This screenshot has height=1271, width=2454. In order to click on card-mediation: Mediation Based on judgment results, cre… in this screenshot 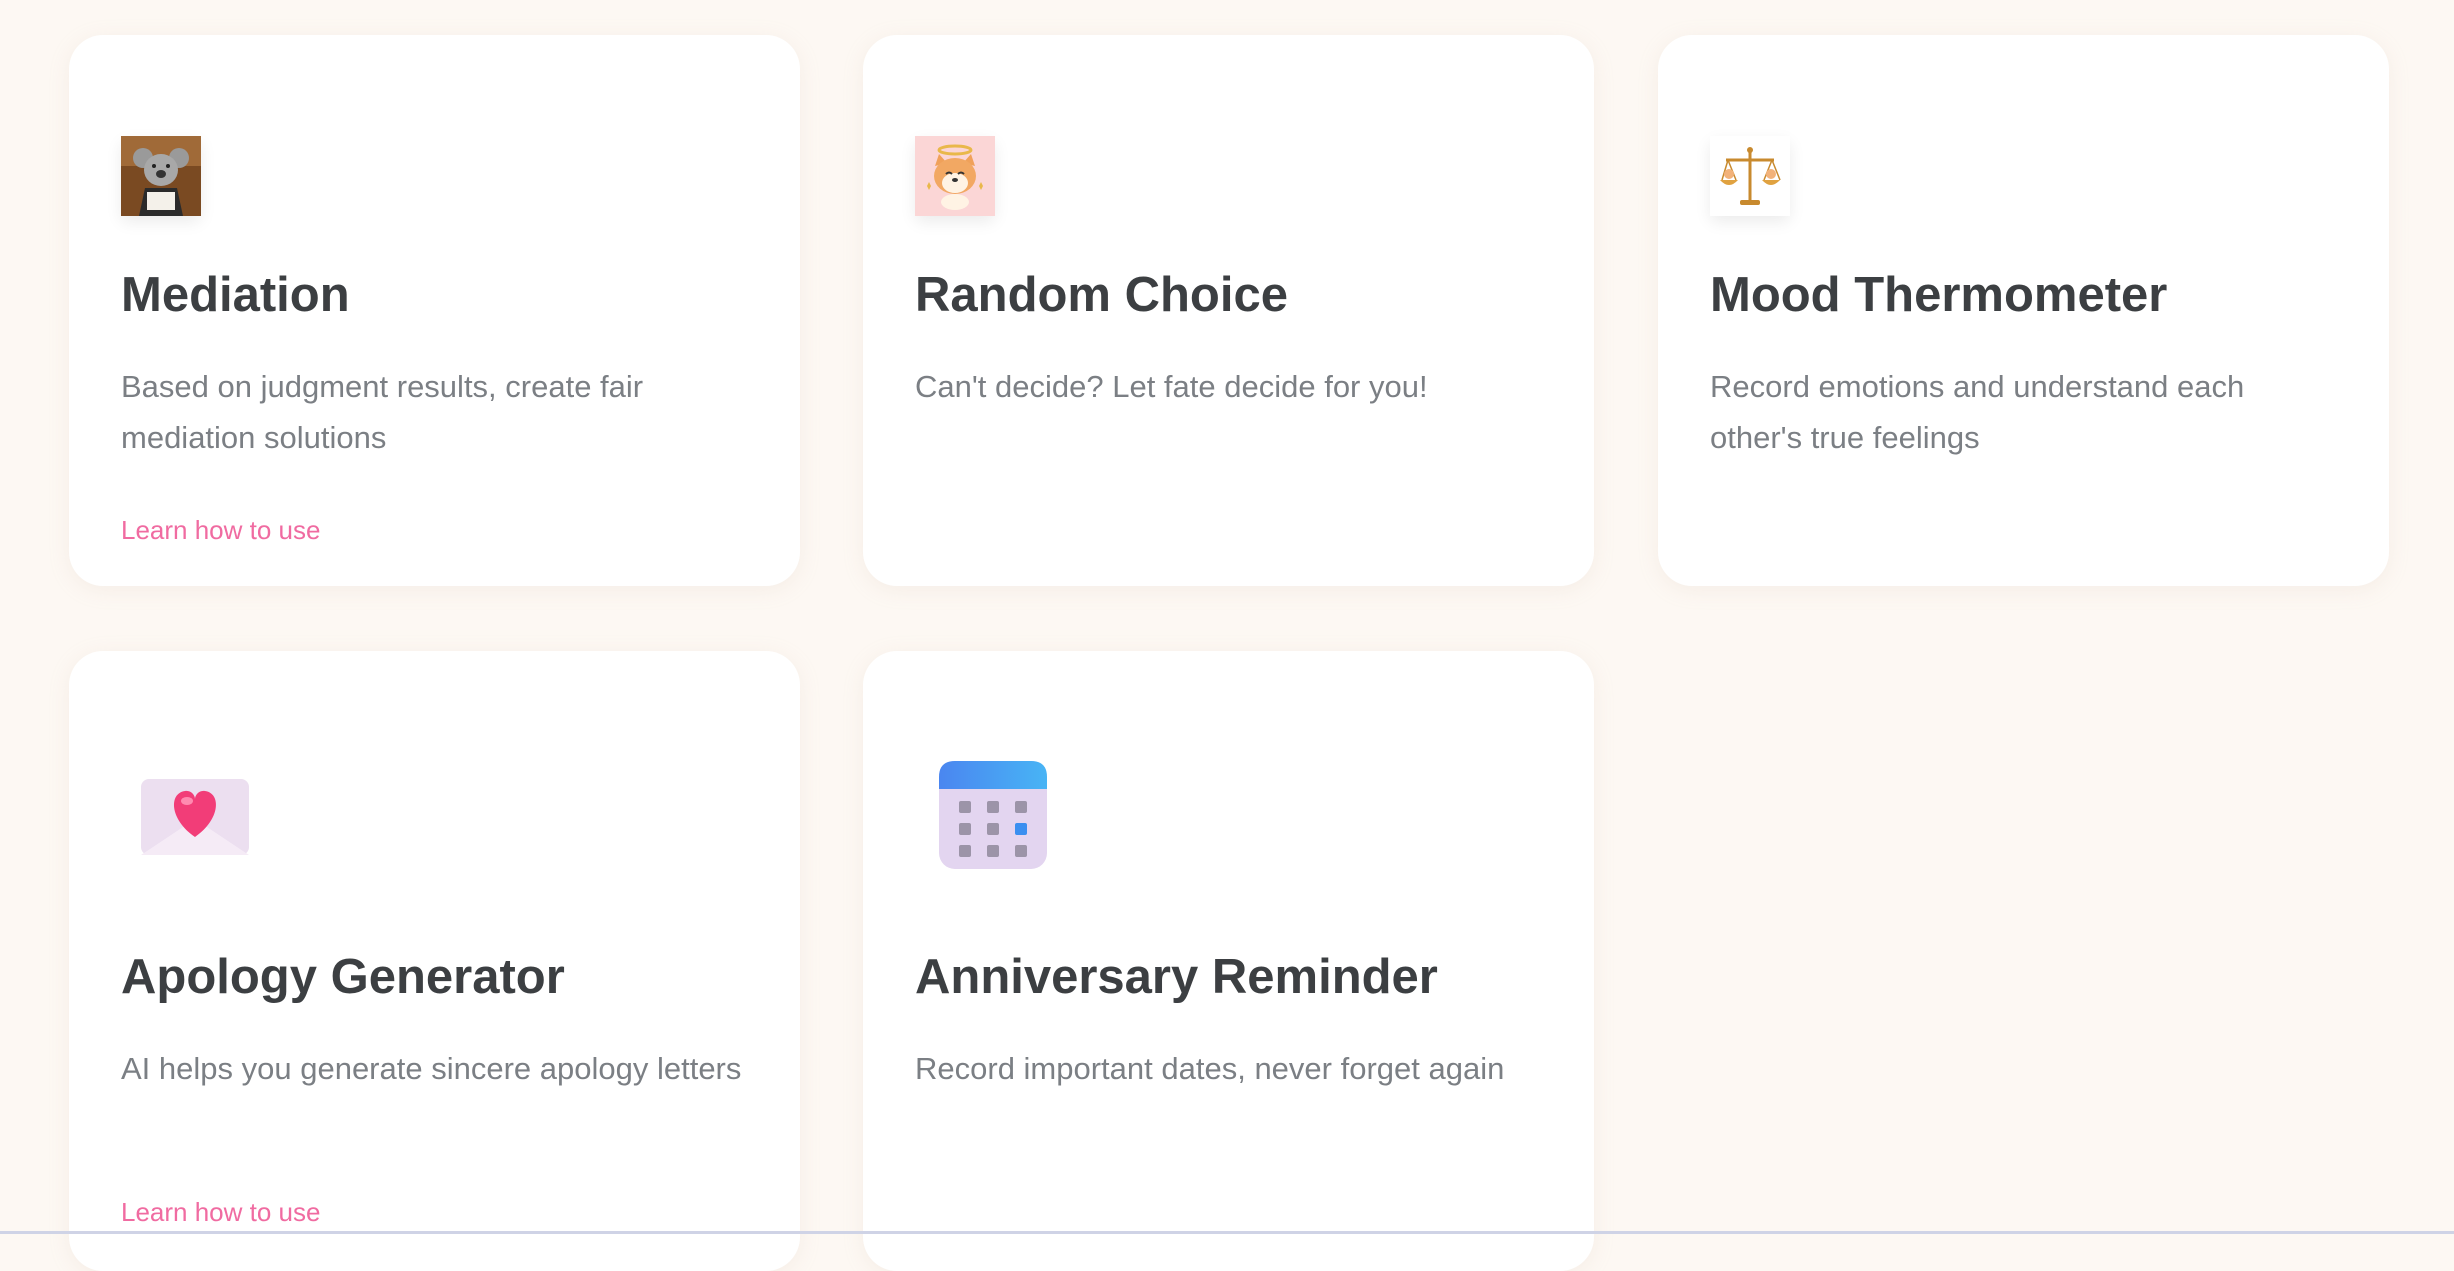, I will do `click(434, 310)`.